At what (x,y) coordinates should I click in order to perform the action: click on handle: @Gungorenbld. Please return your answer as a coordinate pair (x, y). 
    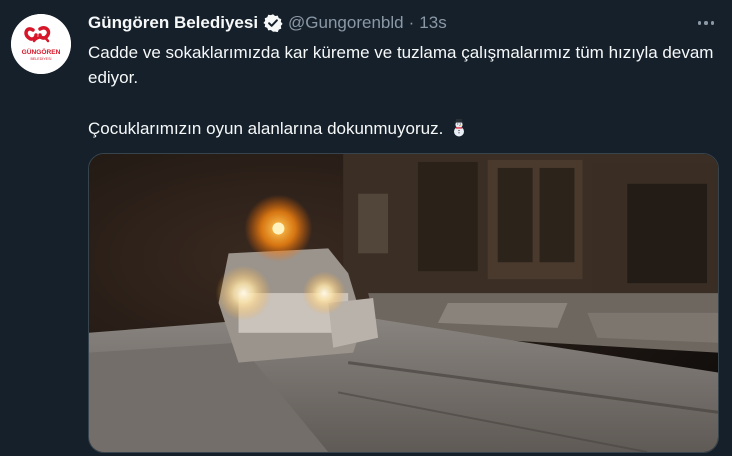
    Looking at the image, I should click on (346, 23).